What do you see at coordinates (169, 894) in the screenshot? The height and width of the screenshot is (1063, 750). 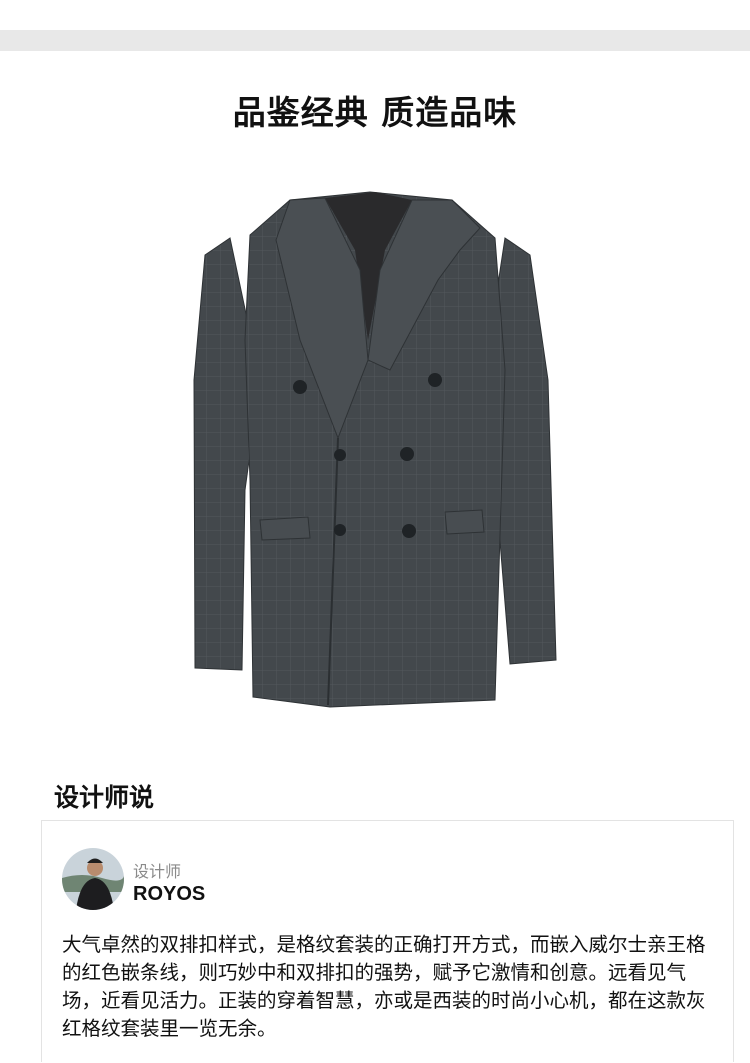 I see `designer-name: ROYOS` at bounding box center [169, 894].